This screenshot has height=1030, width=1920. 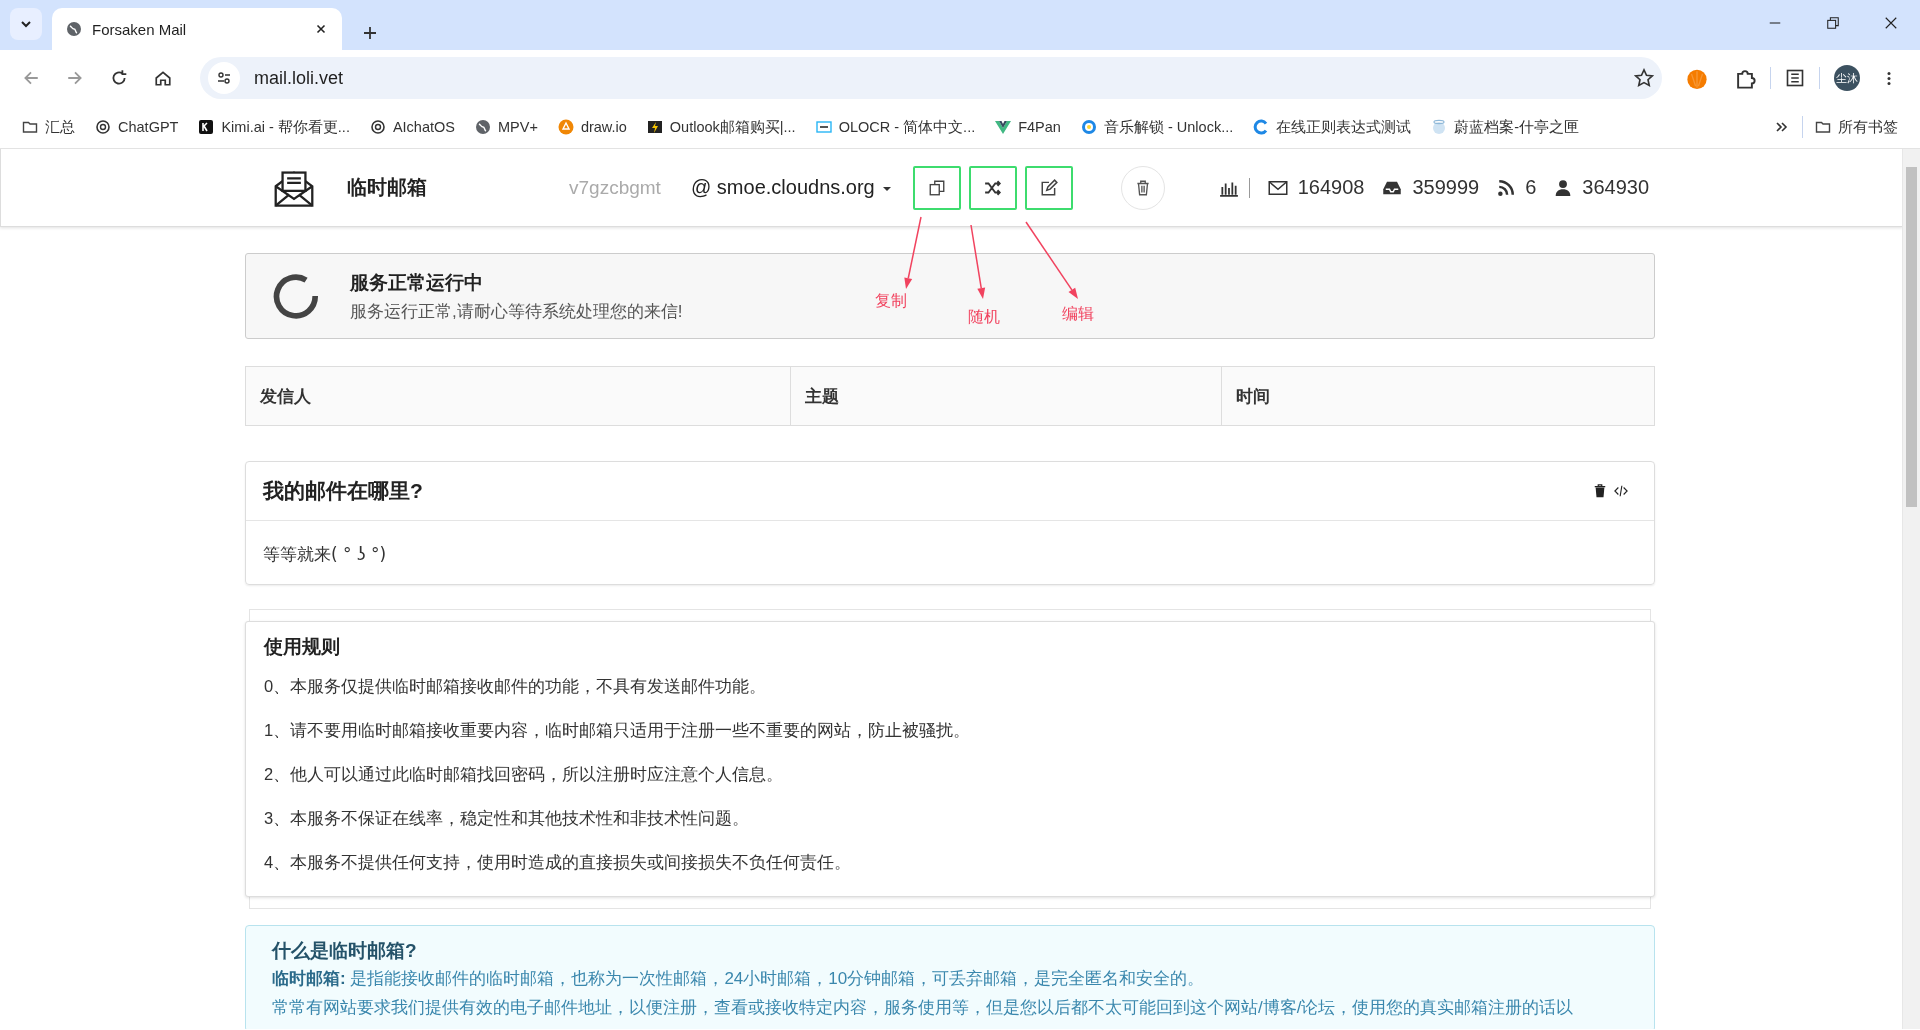 I want to click on scrollbar, so click(x=1911, y=589).